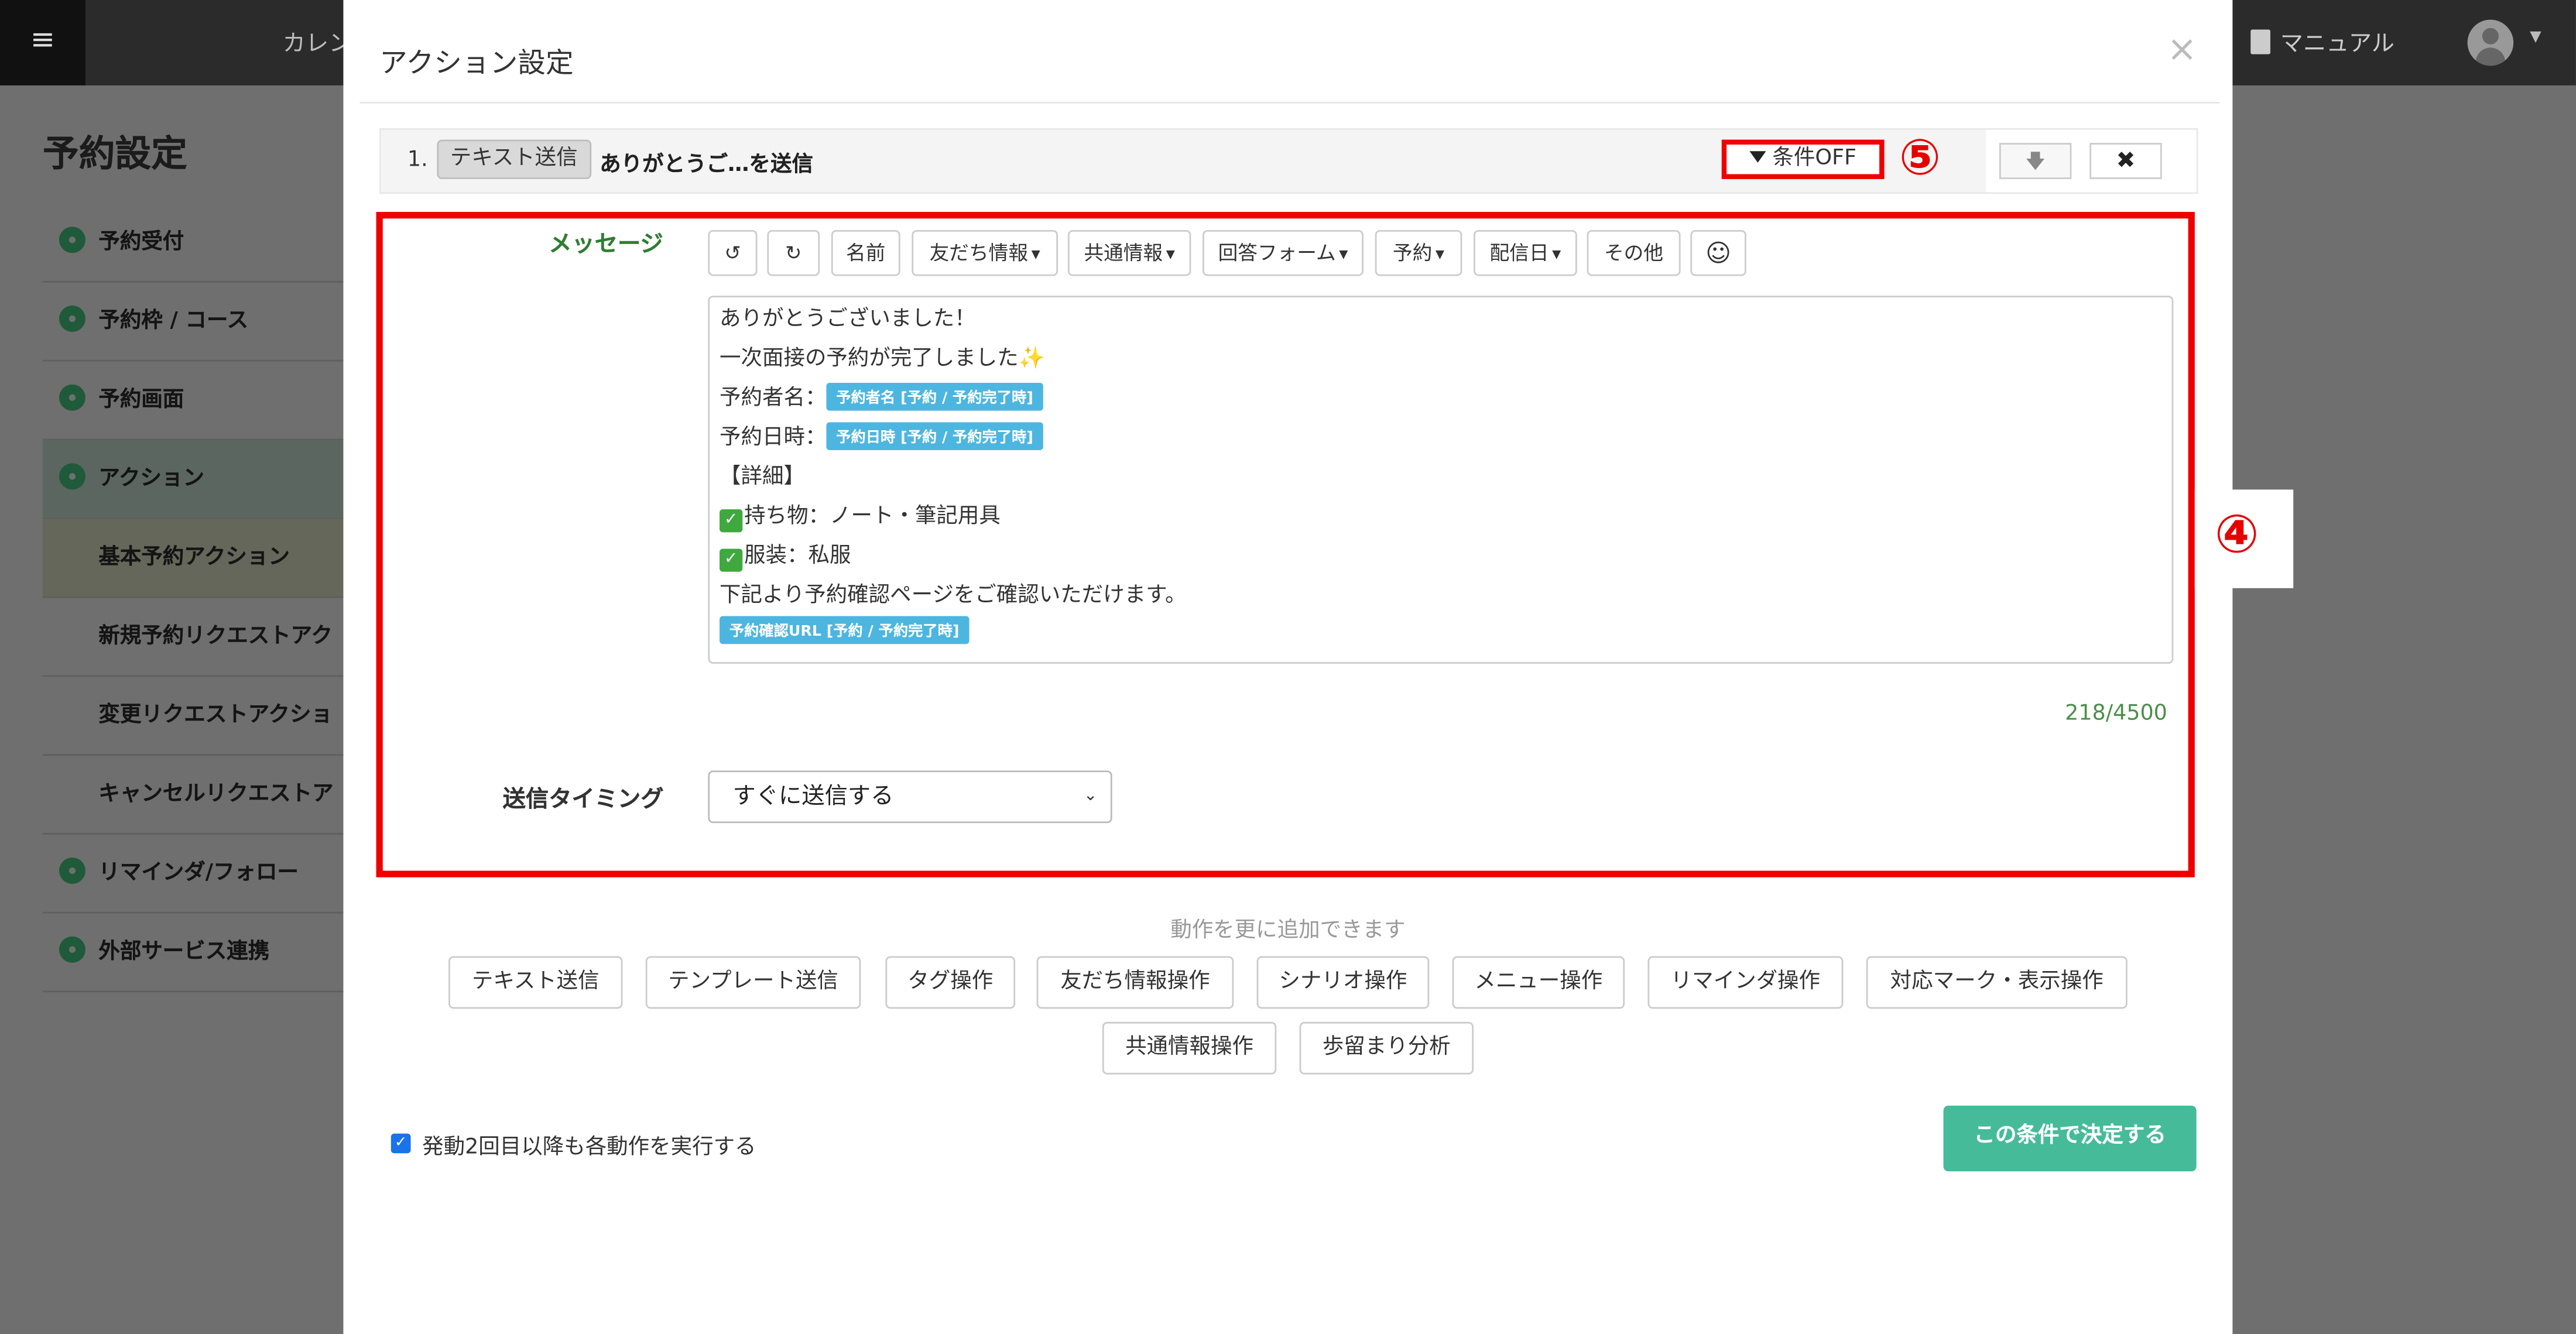 This screenshot has height=1334, width=2576. I want to click on sidebar-item-reception: 予約受付, so click(198, 244).